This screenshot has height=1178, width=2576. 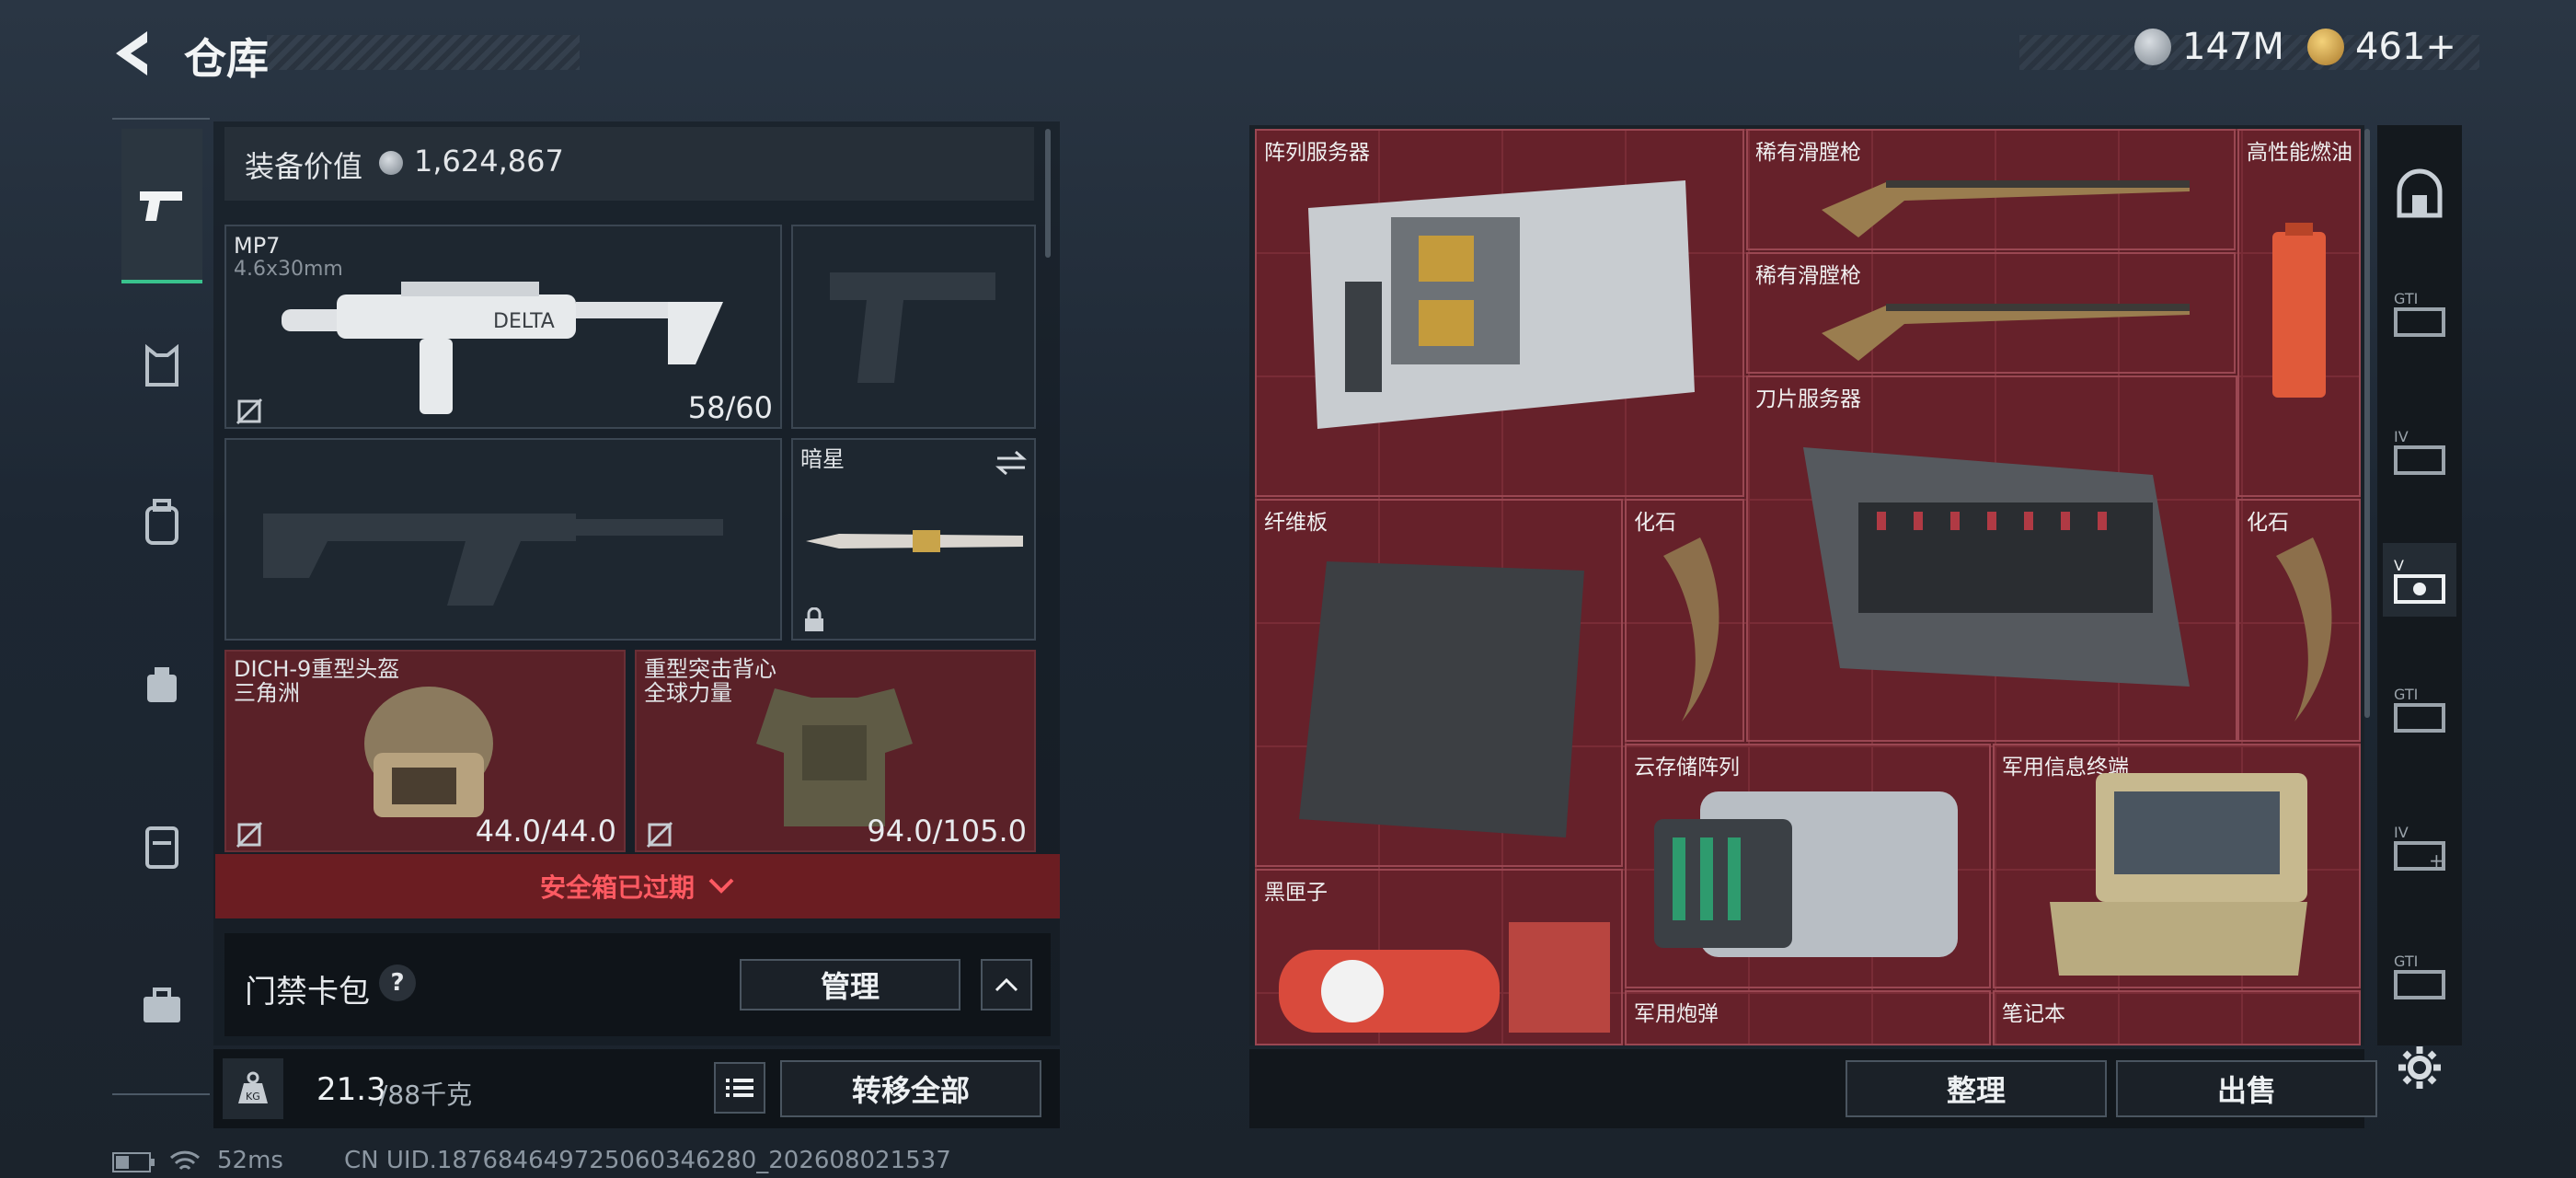 What do you see at coordinates (2325, 47) in the screenshot?
I see `gold-coin-icon` at bounding box center [2325, 47].